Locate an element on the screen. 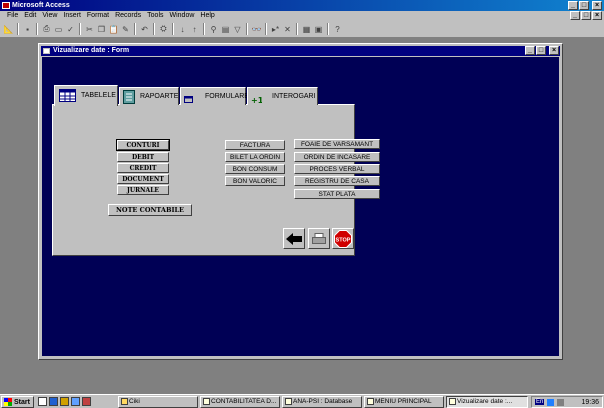  new-object-icon: ▣ is located at coordinates (318, 29).